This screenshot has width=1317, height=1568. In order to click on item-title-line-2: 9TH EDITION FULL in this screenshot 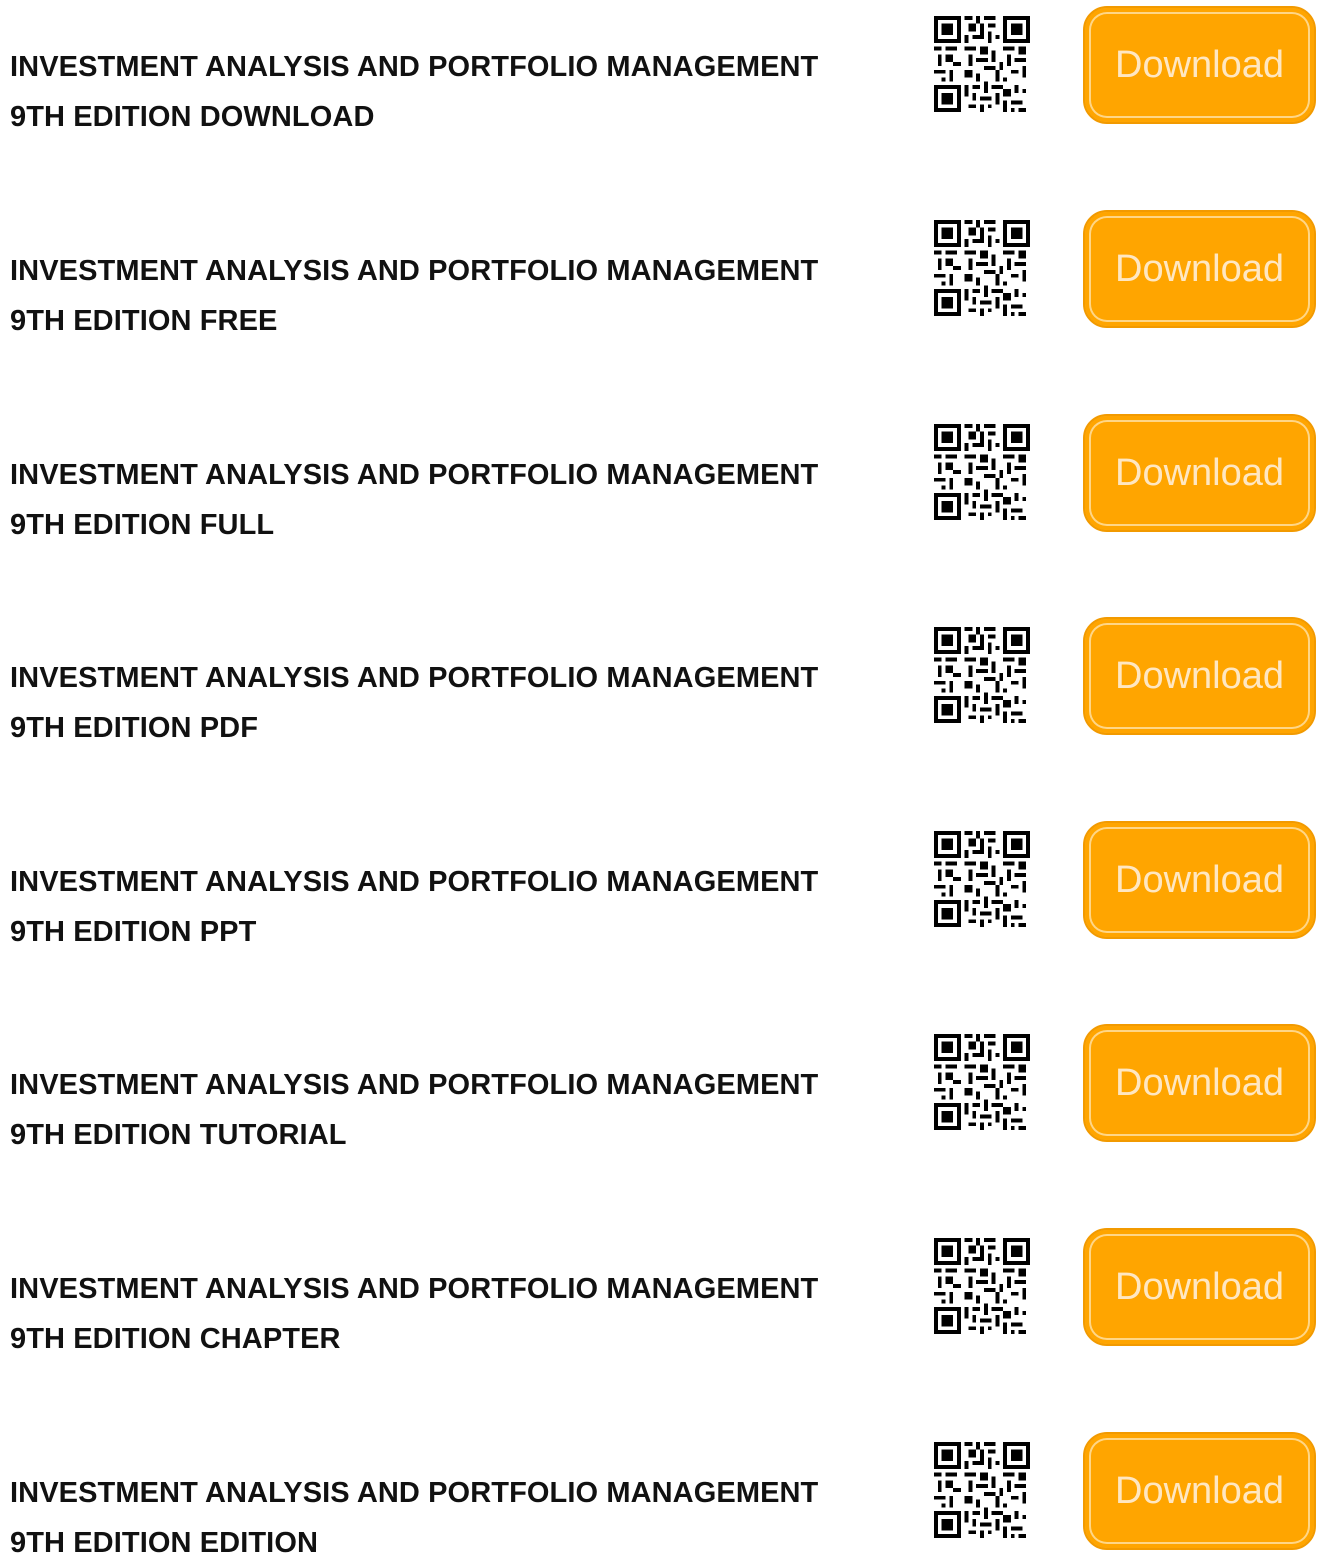, I will do `click(142, 525)`.